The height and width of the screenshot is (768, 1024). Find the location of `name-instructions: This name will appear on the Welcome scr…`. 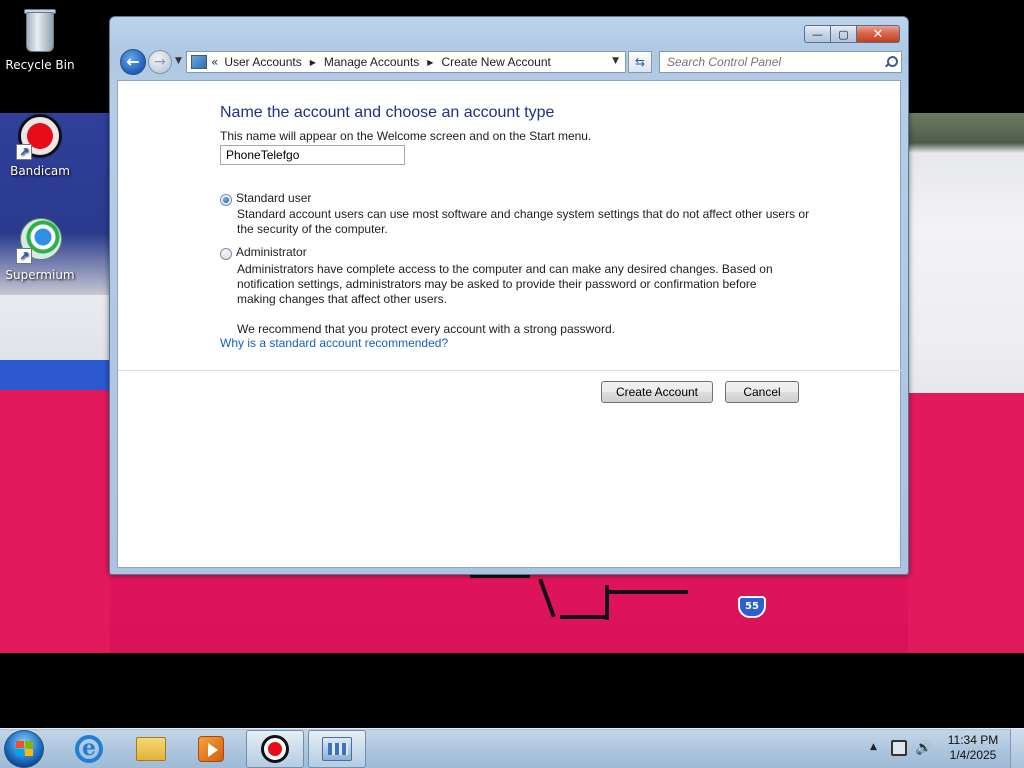

name-instructions: This name will appear on the Welcome scr… is located at coordinates (406, 136).